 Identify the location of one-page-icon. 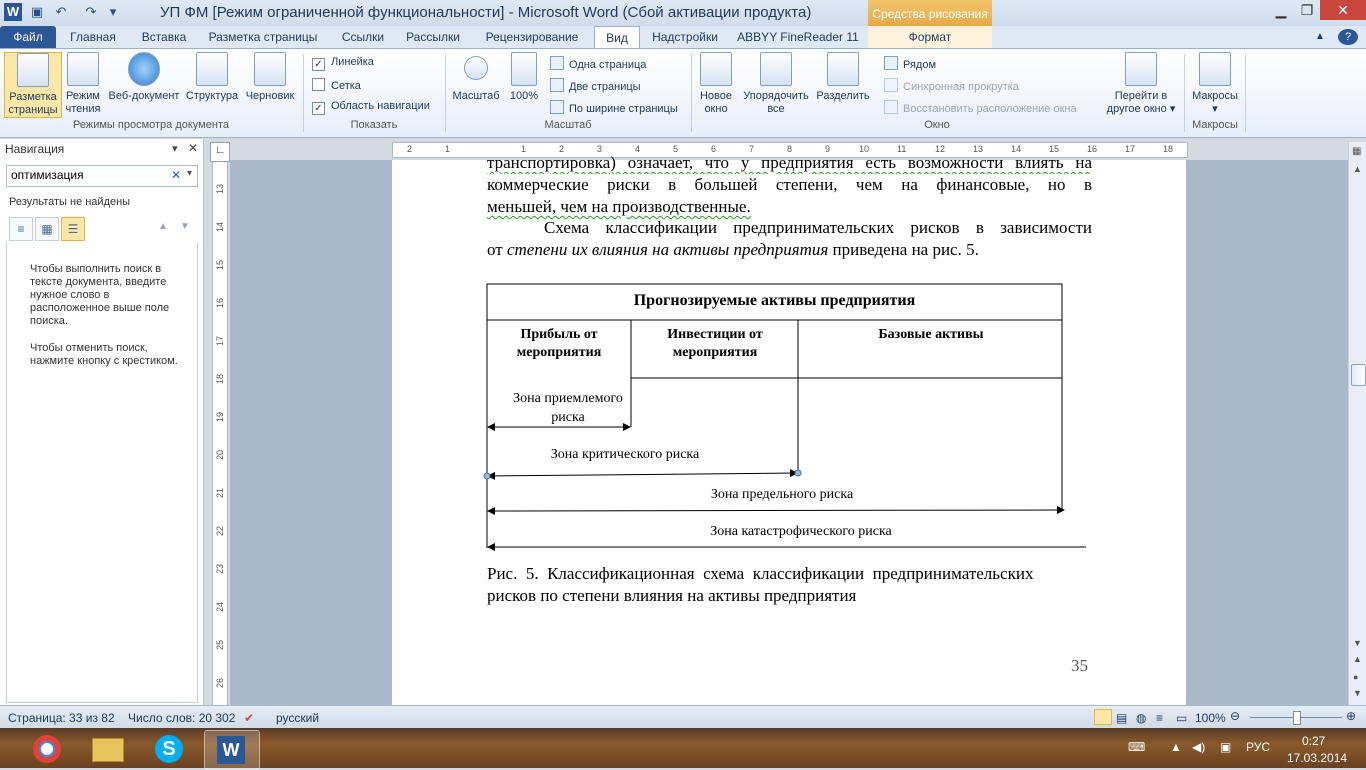
(557, 63).